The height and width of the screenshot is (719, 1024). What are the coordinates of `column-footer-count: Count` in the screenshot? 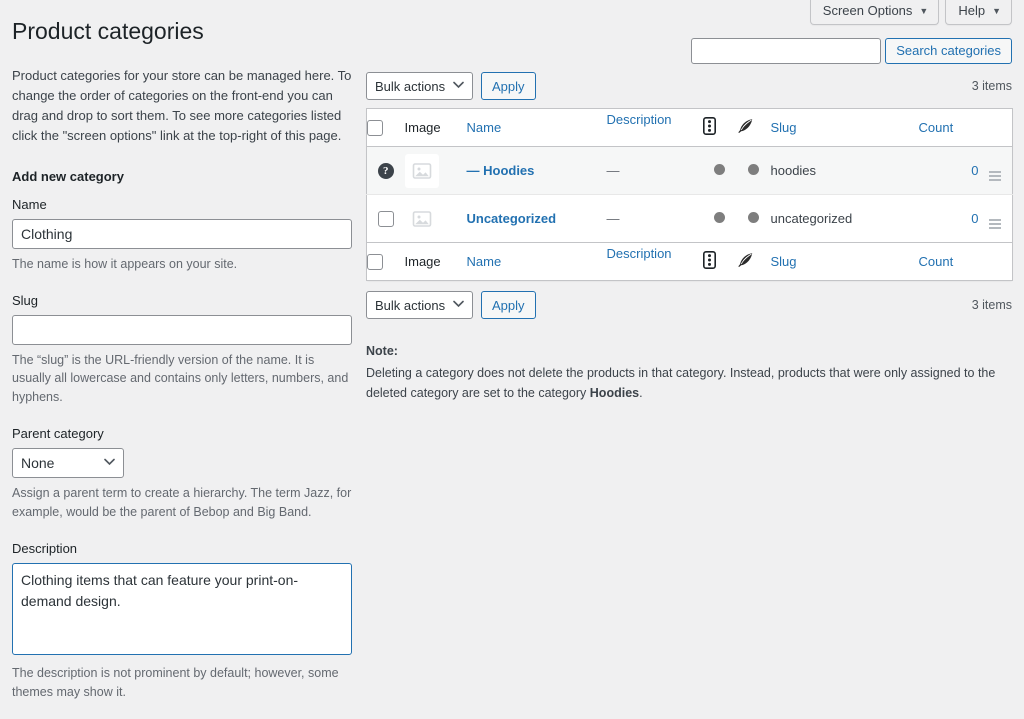 It's located at (948, 261).